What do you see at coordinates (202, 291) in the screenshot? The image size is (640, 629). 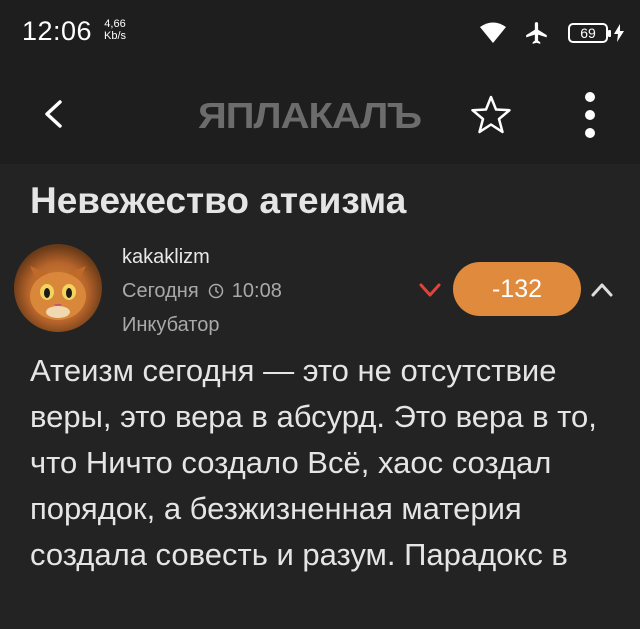 I see `post-date: Сегодня 10:08` at bounding box center [202, 291].